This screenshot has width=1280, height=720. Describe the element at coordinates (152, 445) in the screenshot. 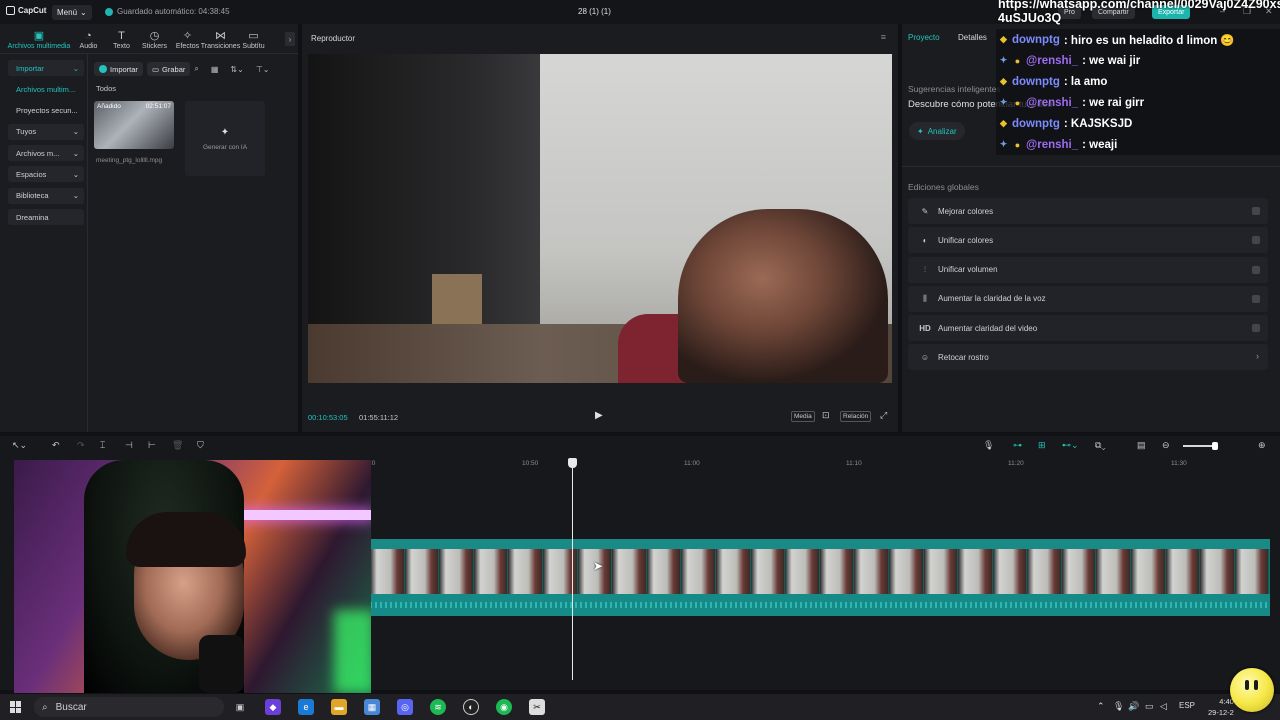

I see `split-right-icon: ⊢` at that location.